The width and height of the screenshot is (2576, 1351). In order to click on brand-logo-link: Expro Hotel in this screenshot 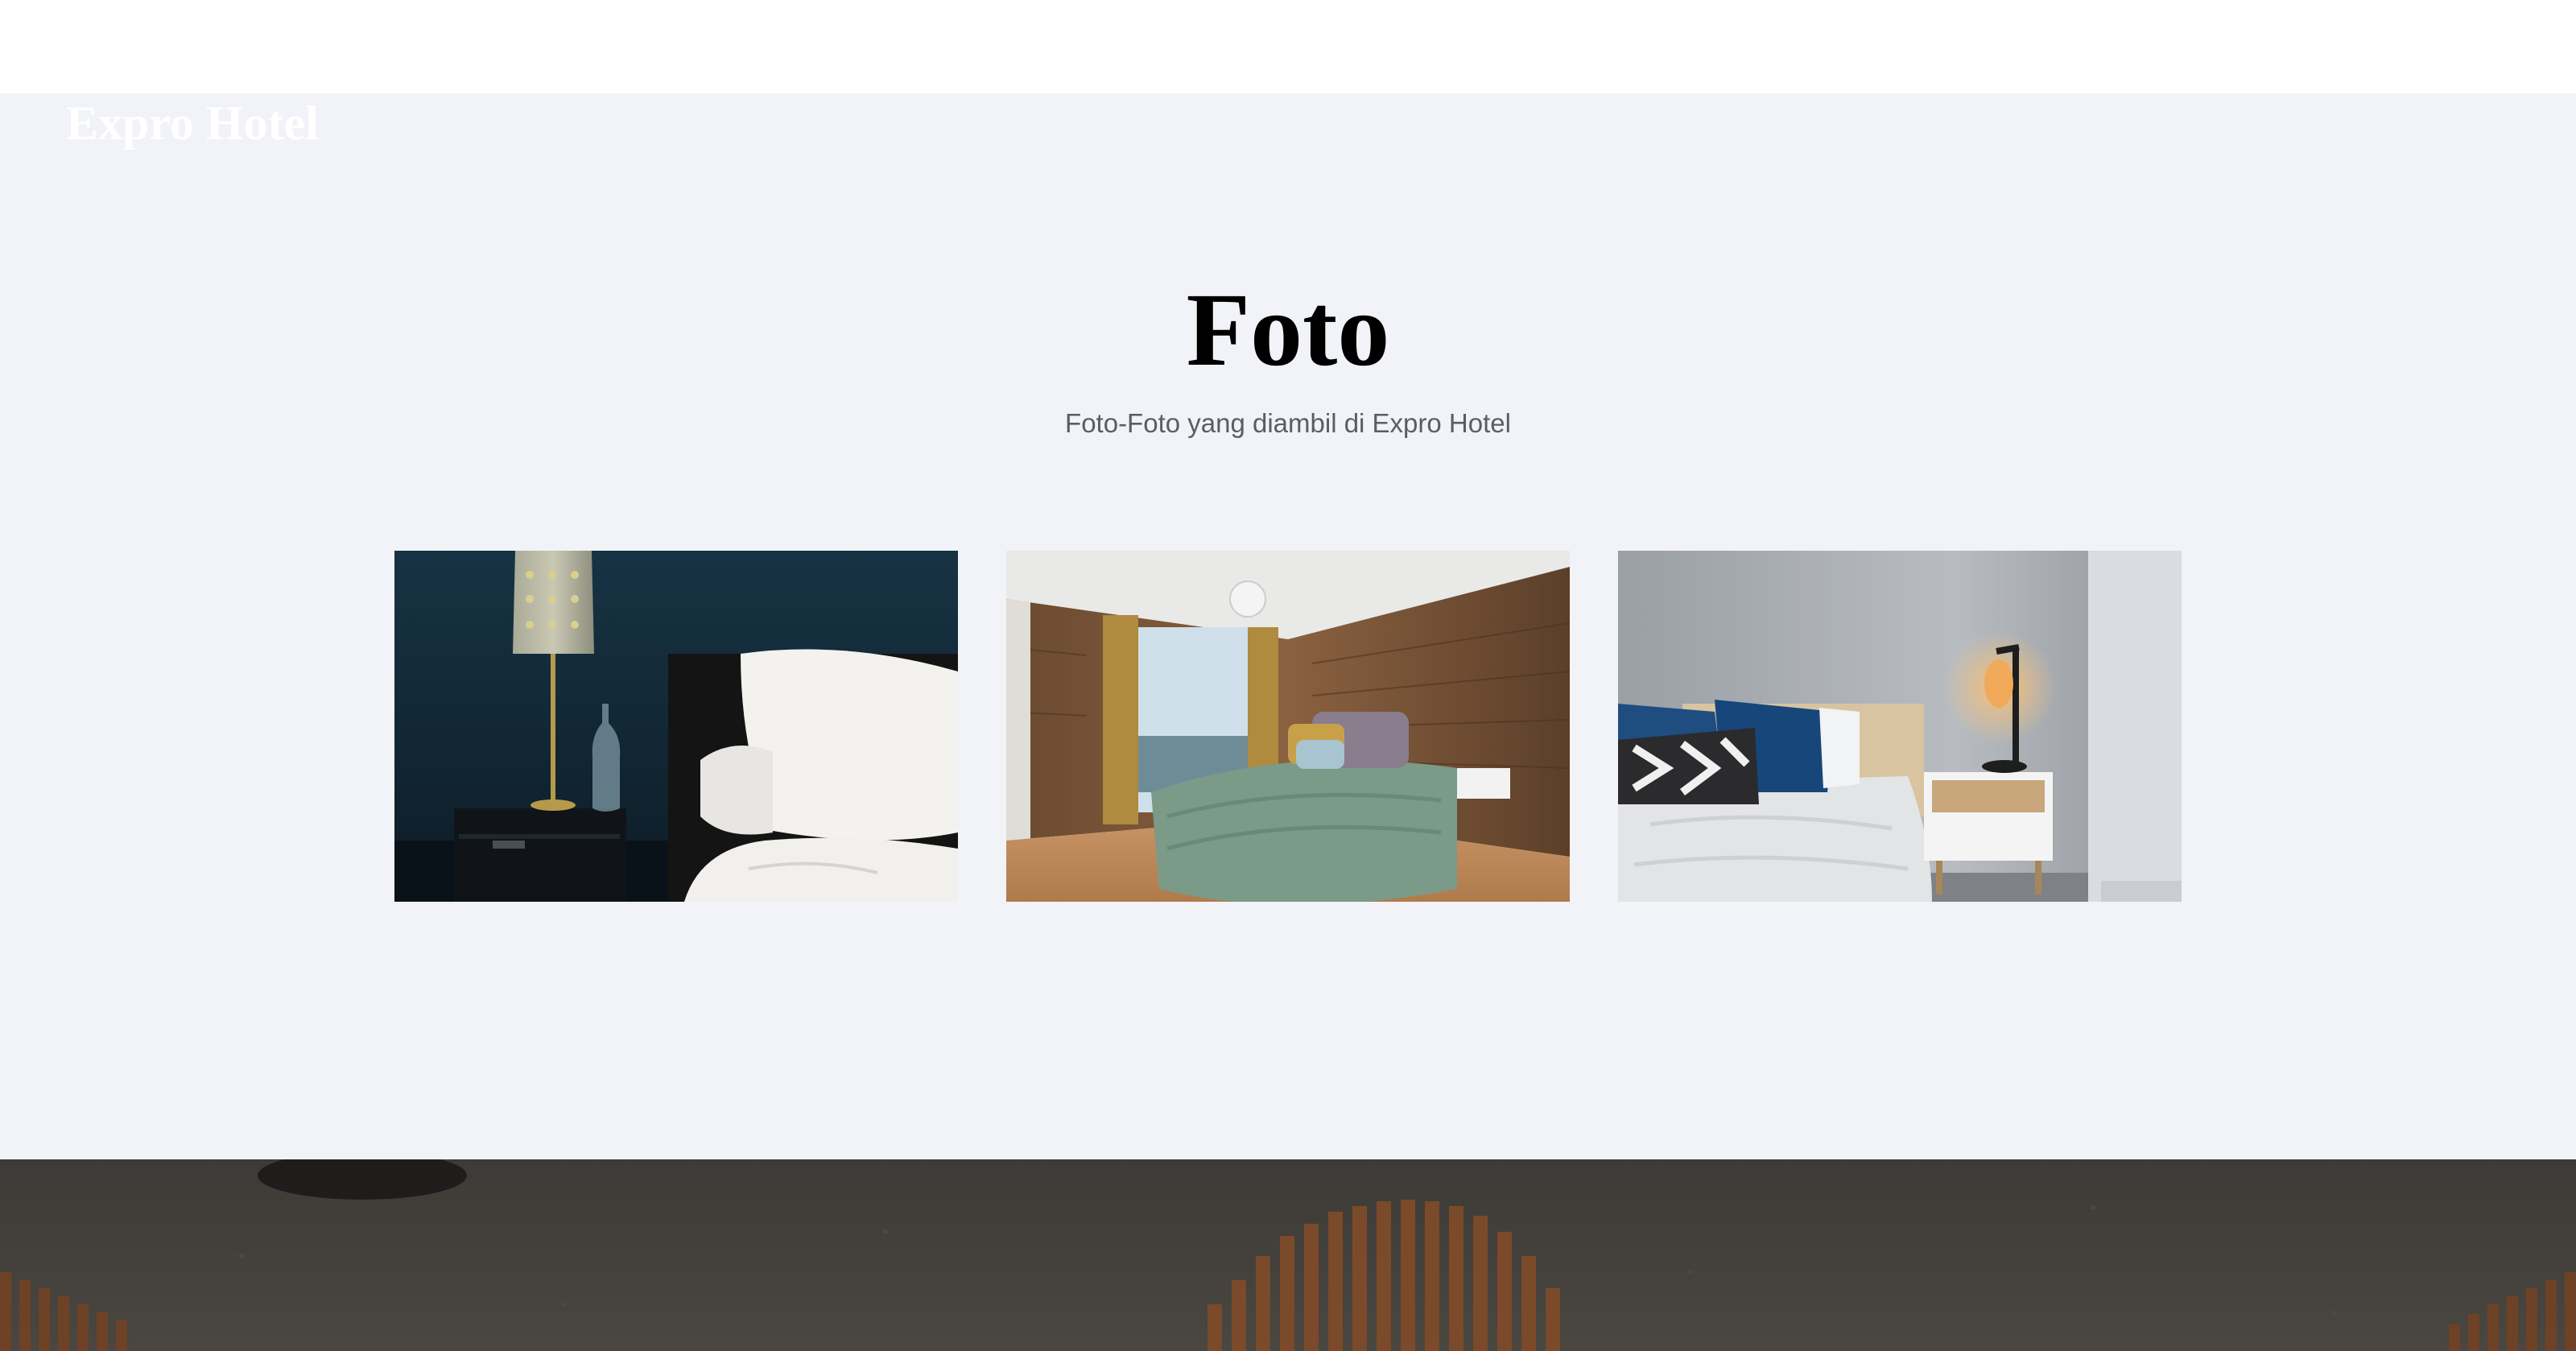, I will do `click(192, 123)`.